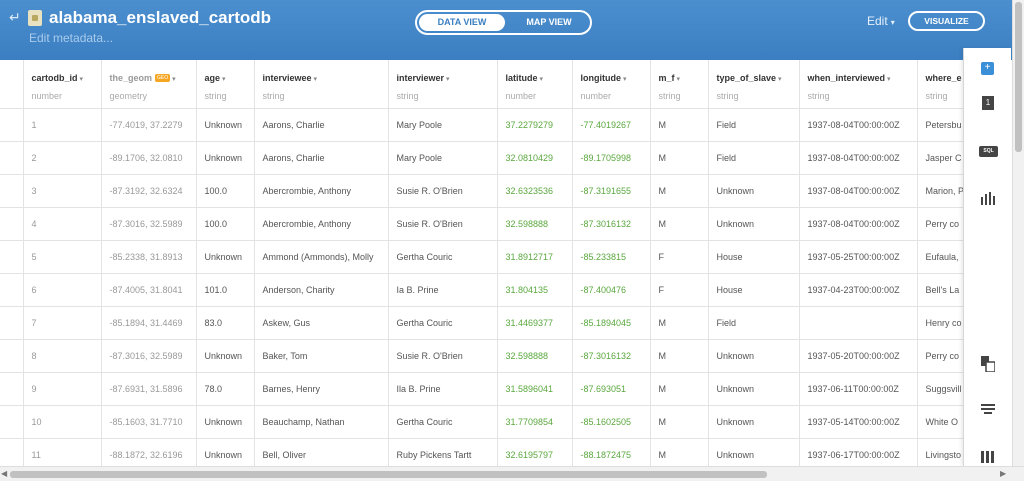 The height and width of the screenshot is (481, 1024). What do you see at coordinates (535, 323) in the screenshot?
I see `cell-latitude: 31.4469377` at bounding box center [535, 323].